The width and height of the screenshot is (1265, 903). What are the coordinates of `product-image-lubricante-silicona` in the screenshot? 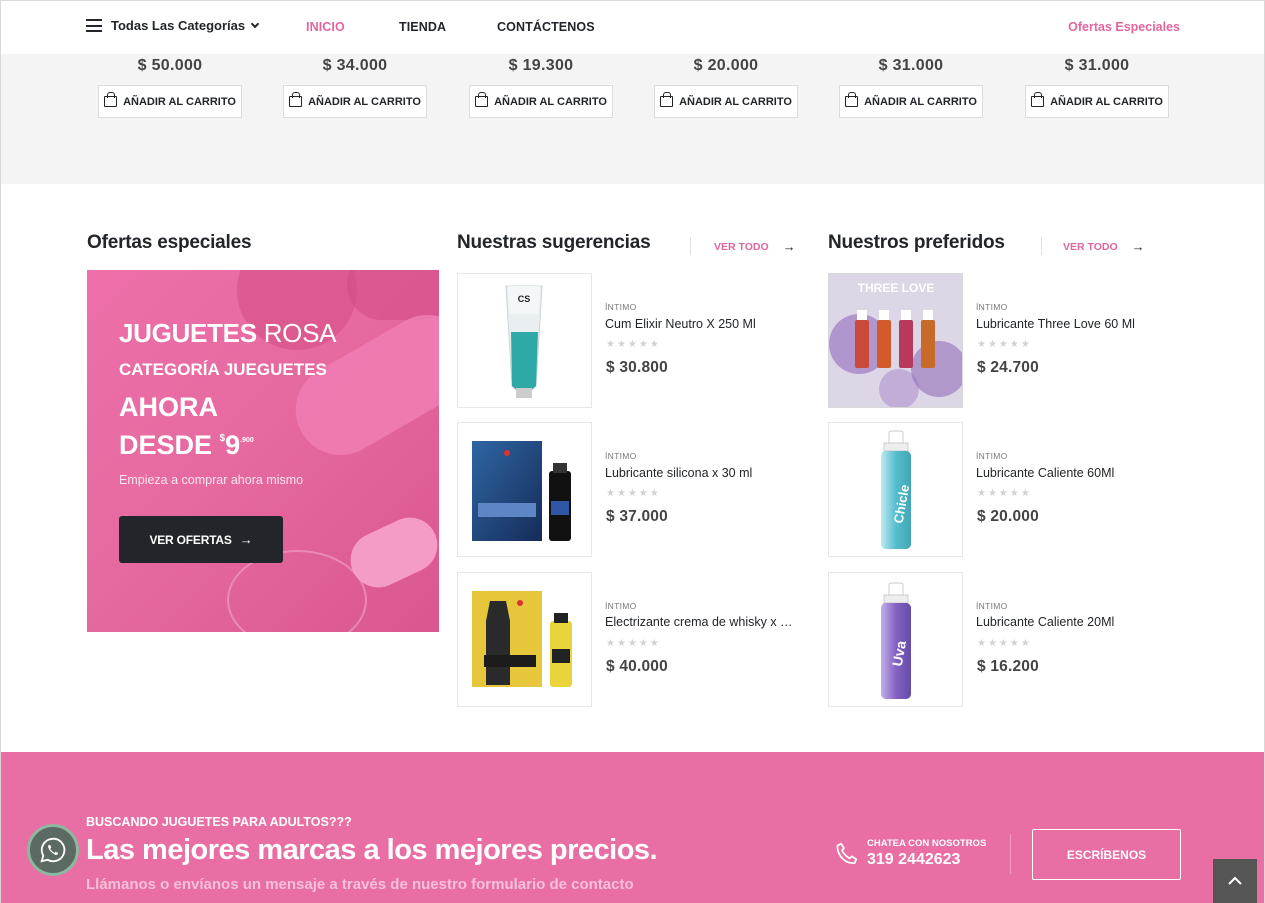 It's located at (524, 489).